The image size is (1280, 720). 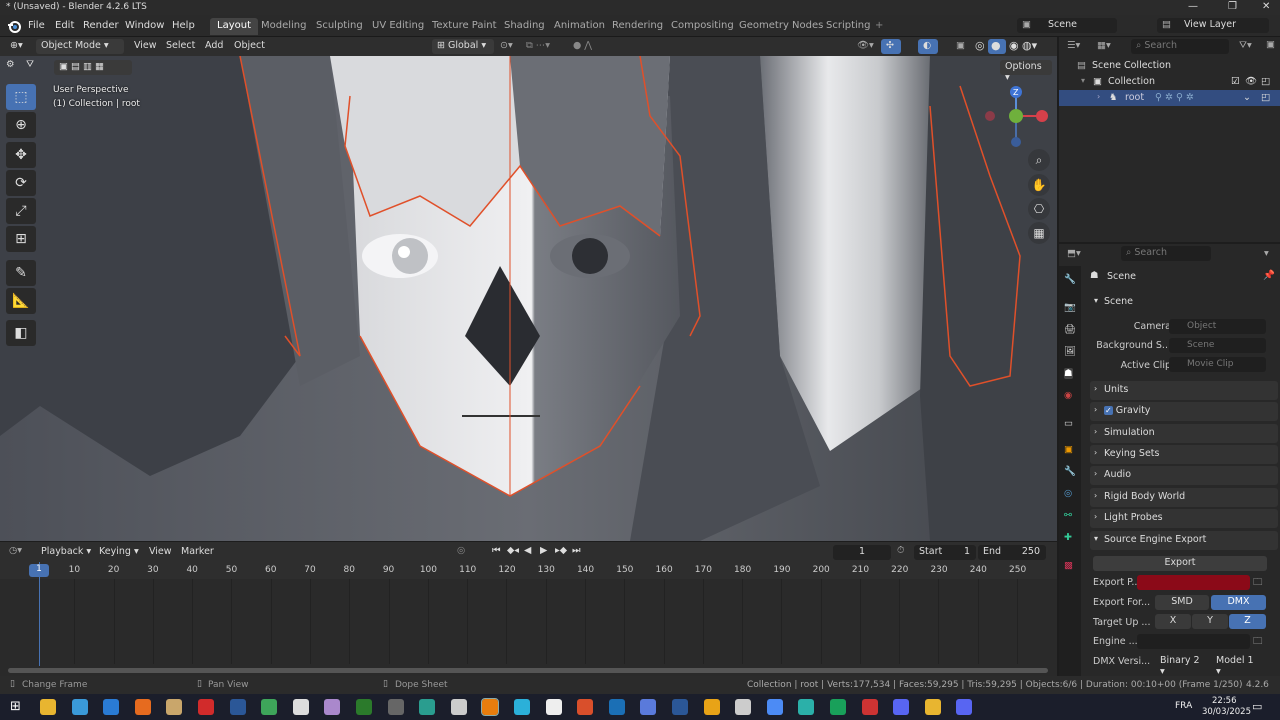 What do you see at coordinates (1073, 45) in the screenshot?
I see `outliner-editor-icon: ☰▾` at bounding box center [1073, 45].